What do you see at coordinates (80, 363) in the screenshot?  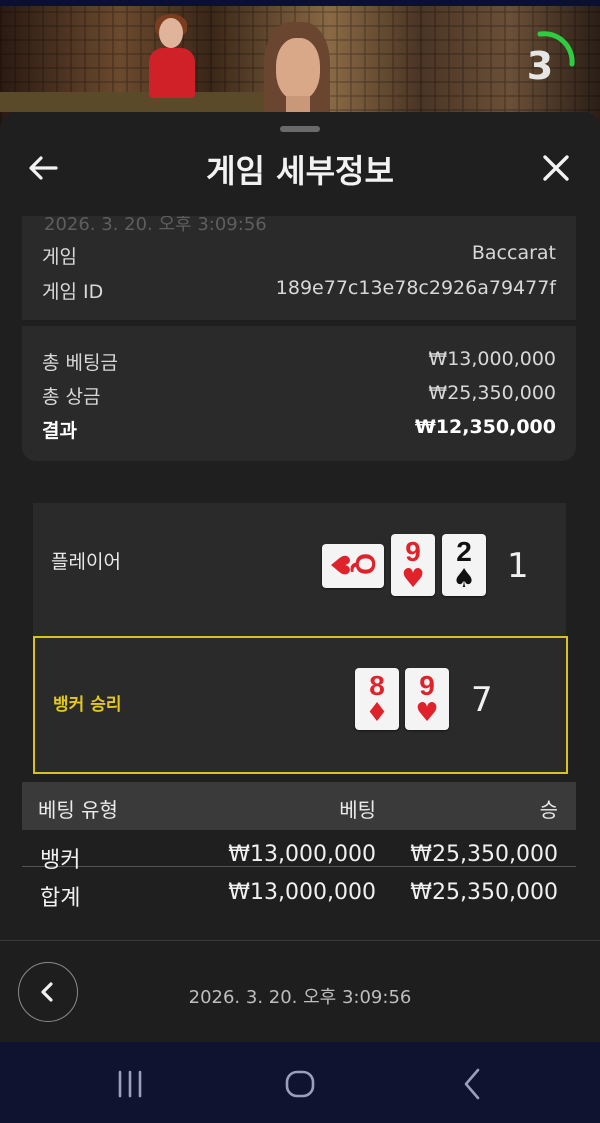 I see `total-bet-label: 총 베팅금` at bounding box center [80, 363].